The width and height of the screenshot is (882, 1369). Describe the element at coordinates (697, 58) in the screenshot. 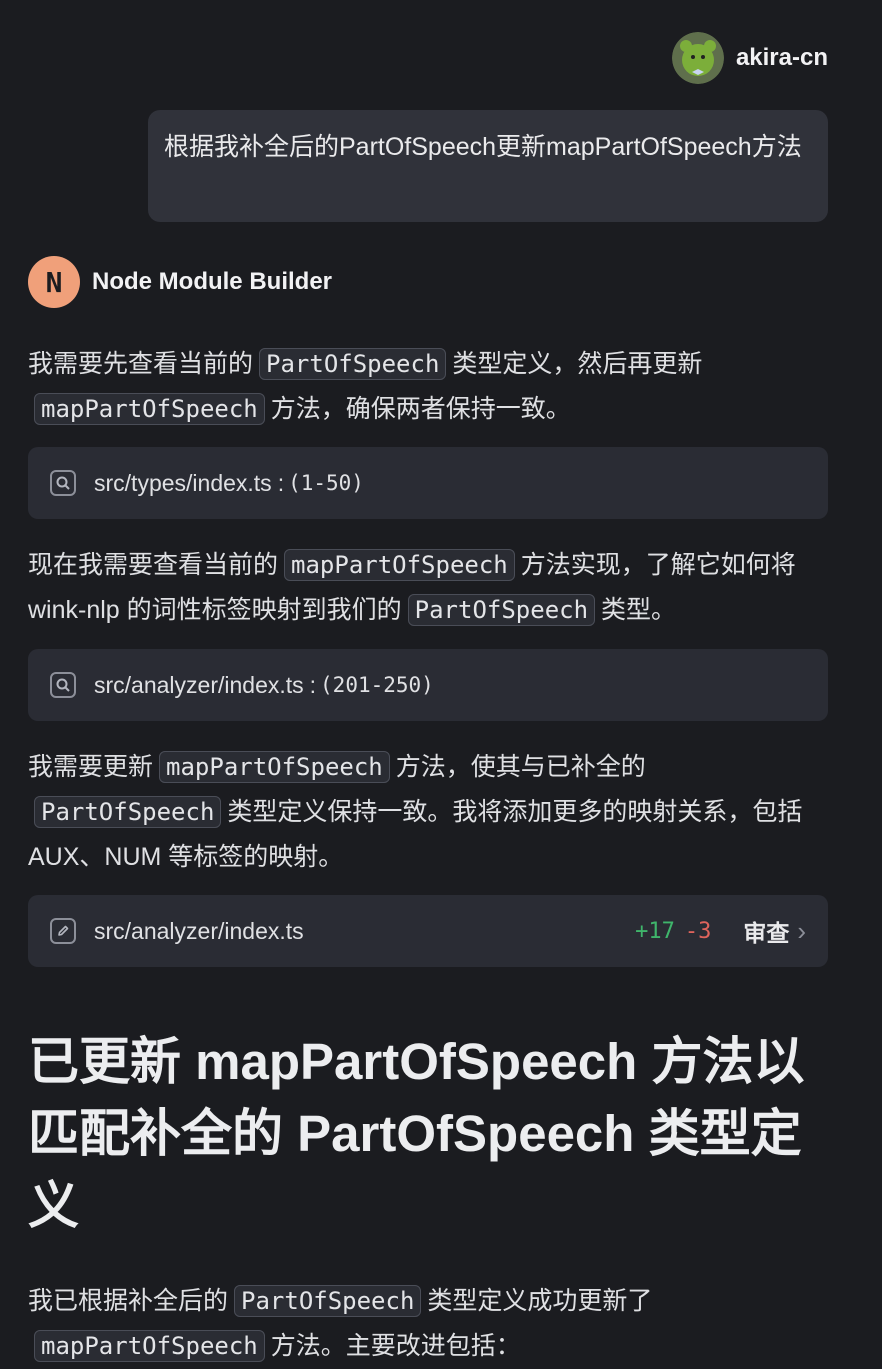

I see `avatar` at that location.